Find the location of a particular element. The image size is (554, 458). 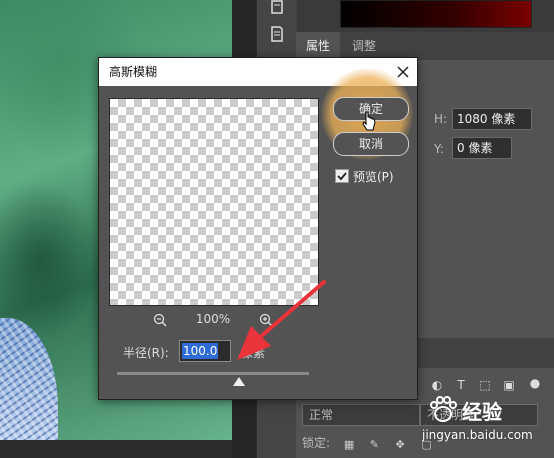

smart-object-icon: ▣ is located at coordinates (509, 385).